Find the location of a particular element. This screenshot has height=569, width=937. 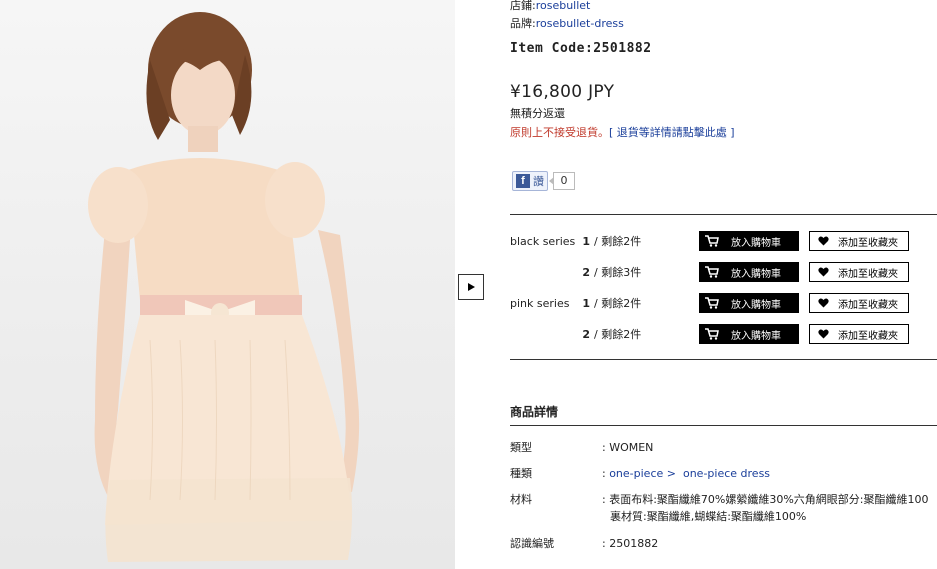

variant-row: black series 1 / 剩餘2件 放入購物車 添加至收藏夾 is located at coordinates (723, 241).